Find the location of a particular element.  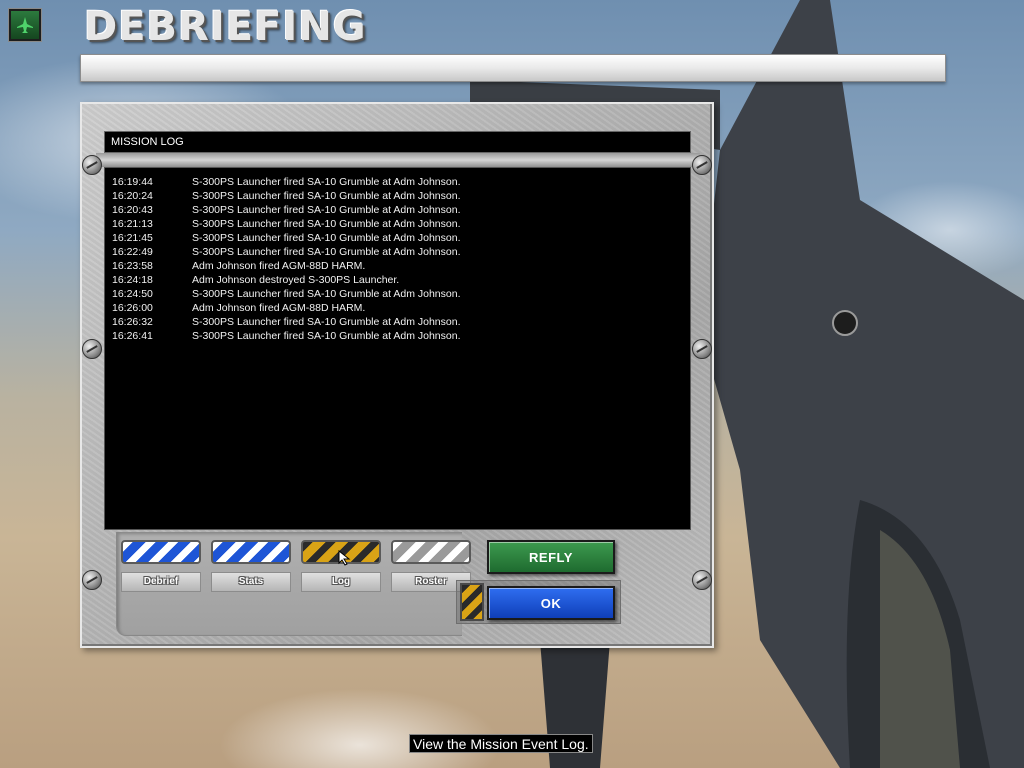

refly-button: REFLY is located at coordinates (551, 557).